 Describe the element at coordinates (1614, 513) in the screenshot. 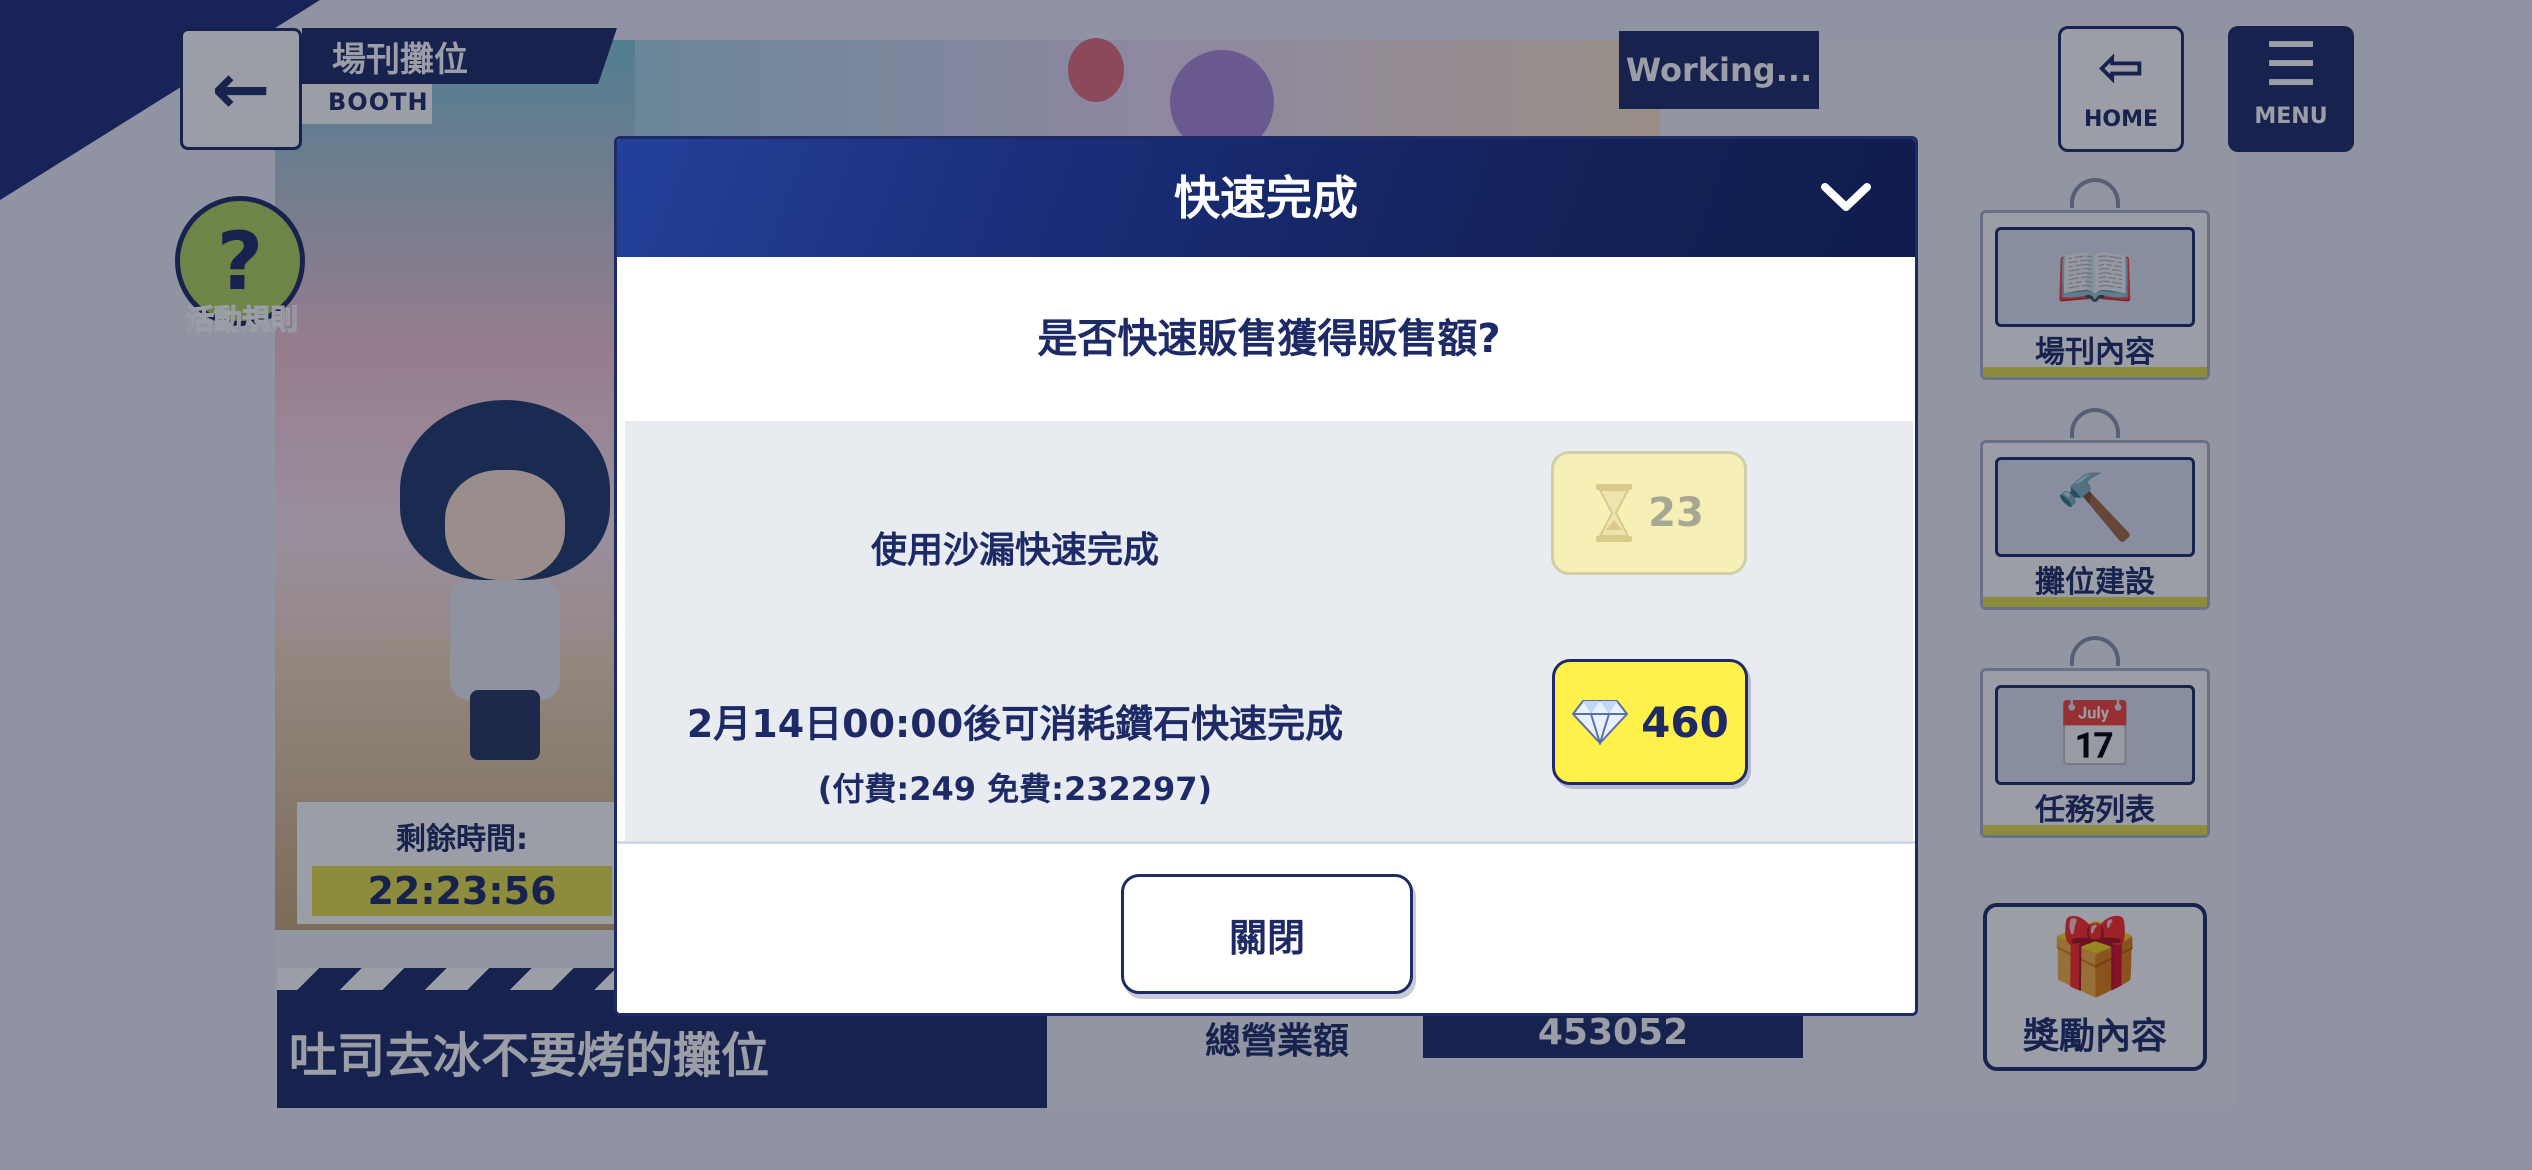

I see `hourglass-icon` at that location.